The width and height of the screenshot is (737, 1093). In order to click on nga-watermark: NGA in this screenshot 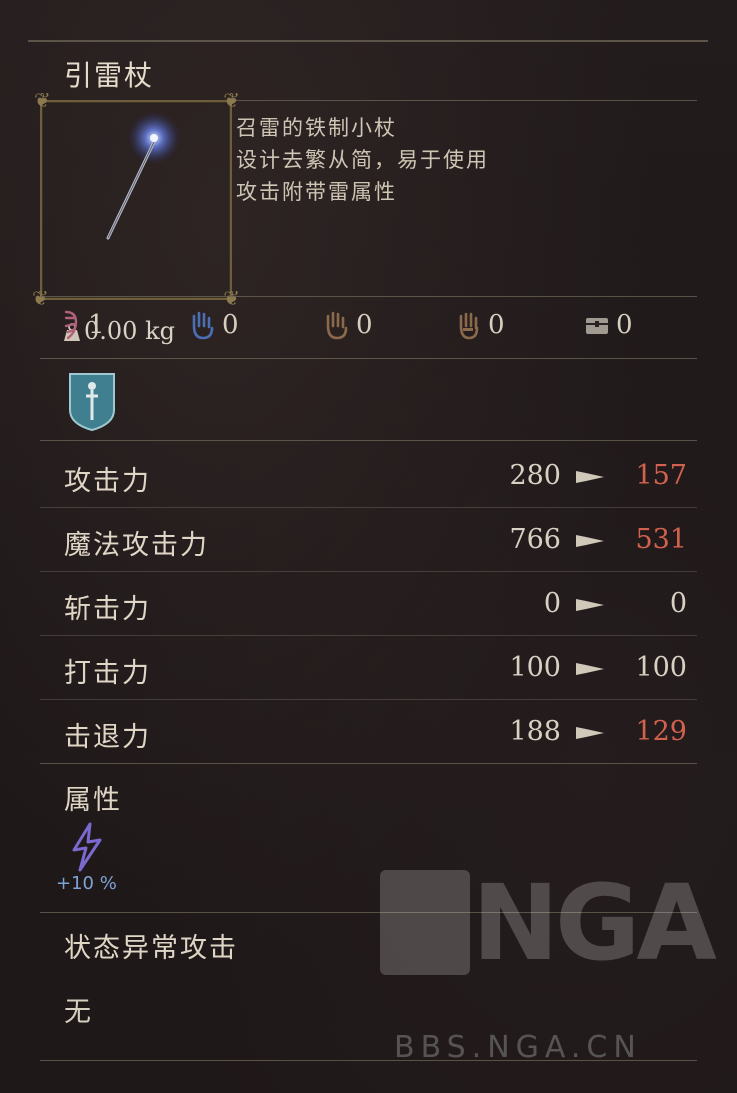, I will do `click(548, 923)`.